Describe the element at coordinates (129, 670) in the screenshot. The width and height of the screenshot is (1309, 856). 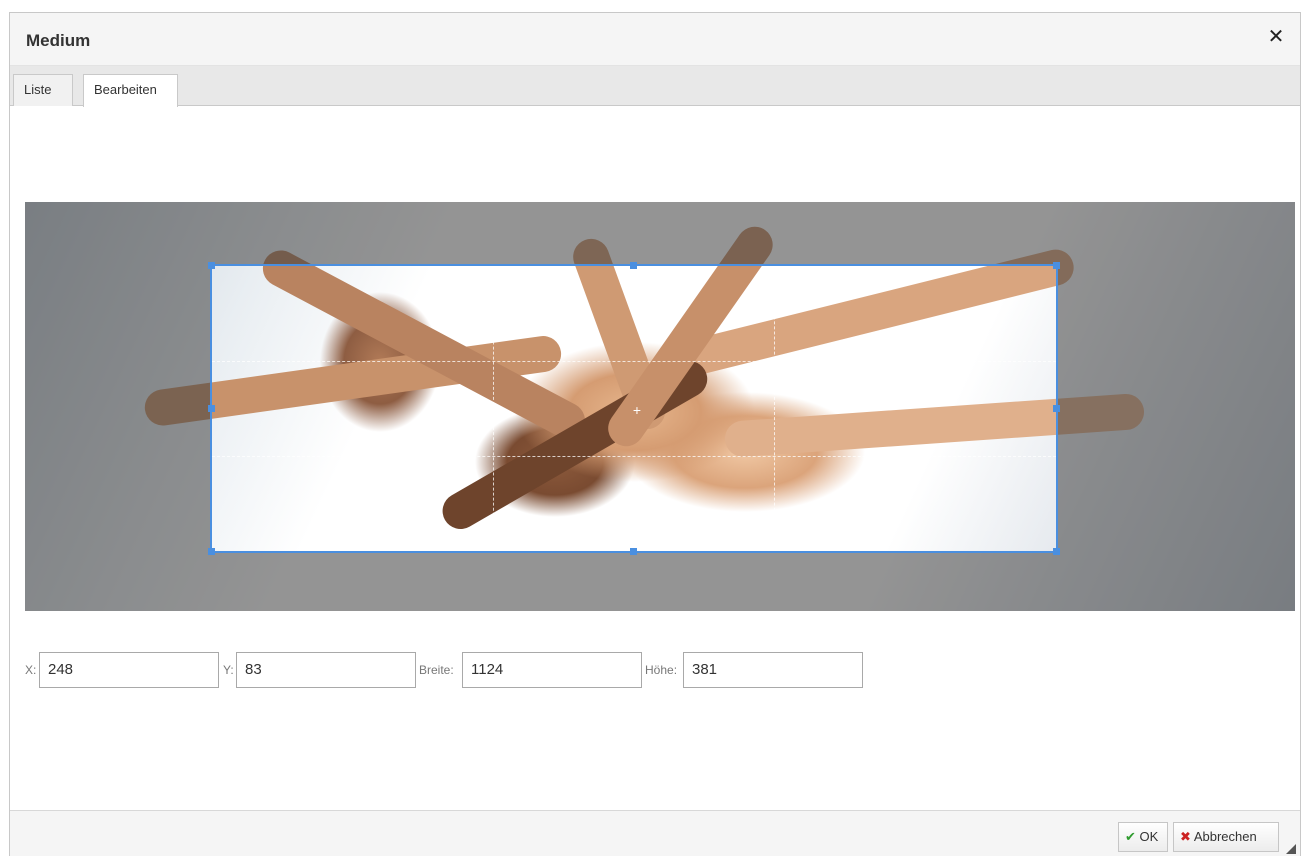
I see `x-input: 248` at that location.